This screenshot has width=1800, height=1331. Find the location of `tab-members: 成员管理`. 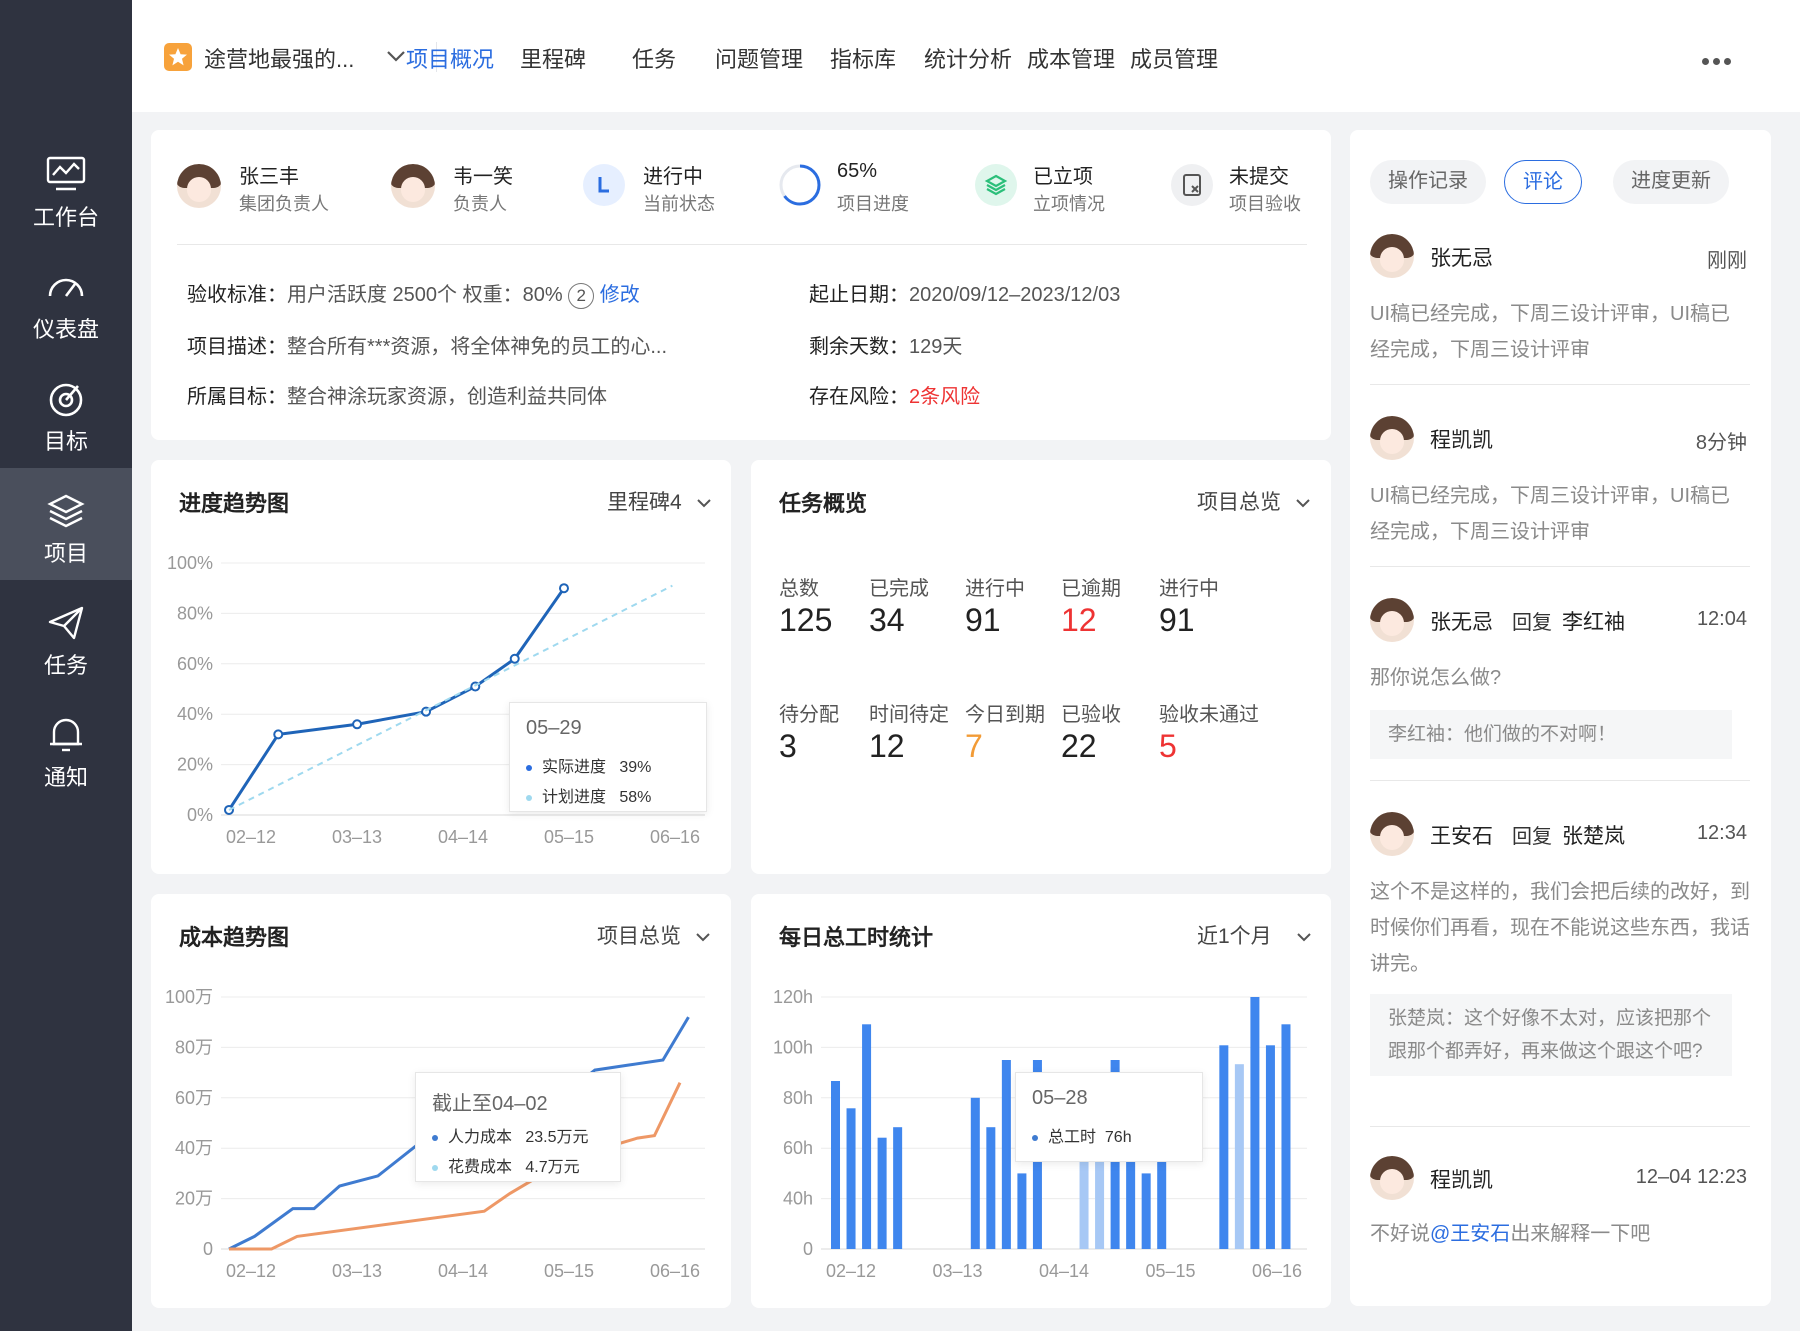

tab-members: 成员管理 is located at coordinates (1174, 58).